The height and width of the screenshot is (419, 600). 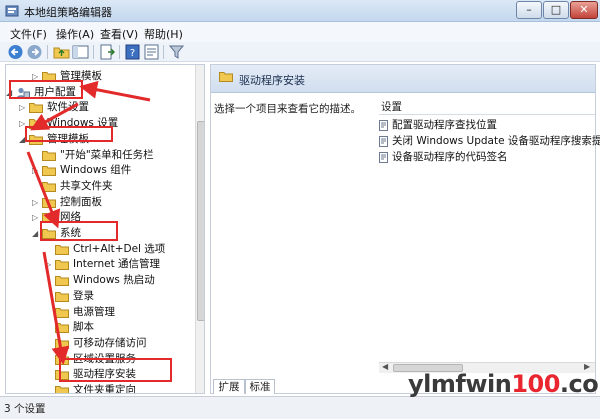 I want to click on status-text: 3 个设置, so click(x=25, y=409).